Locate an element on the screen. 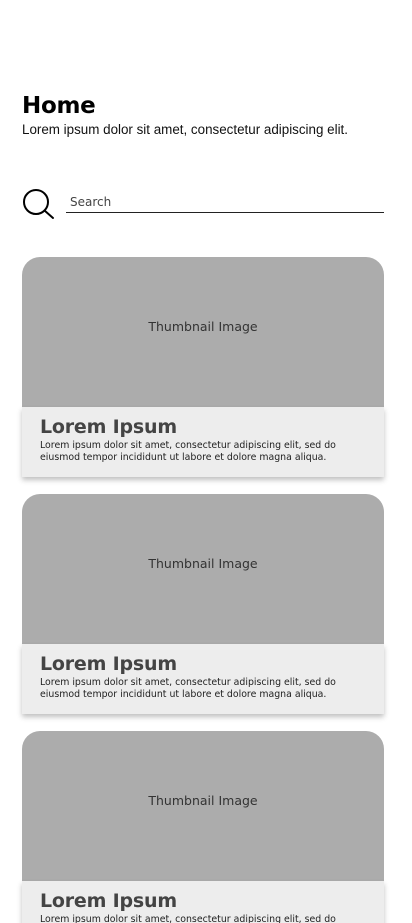 The height and width of the screenshot is (923, 412). page-title: Home is located at coordinates (59, 106).